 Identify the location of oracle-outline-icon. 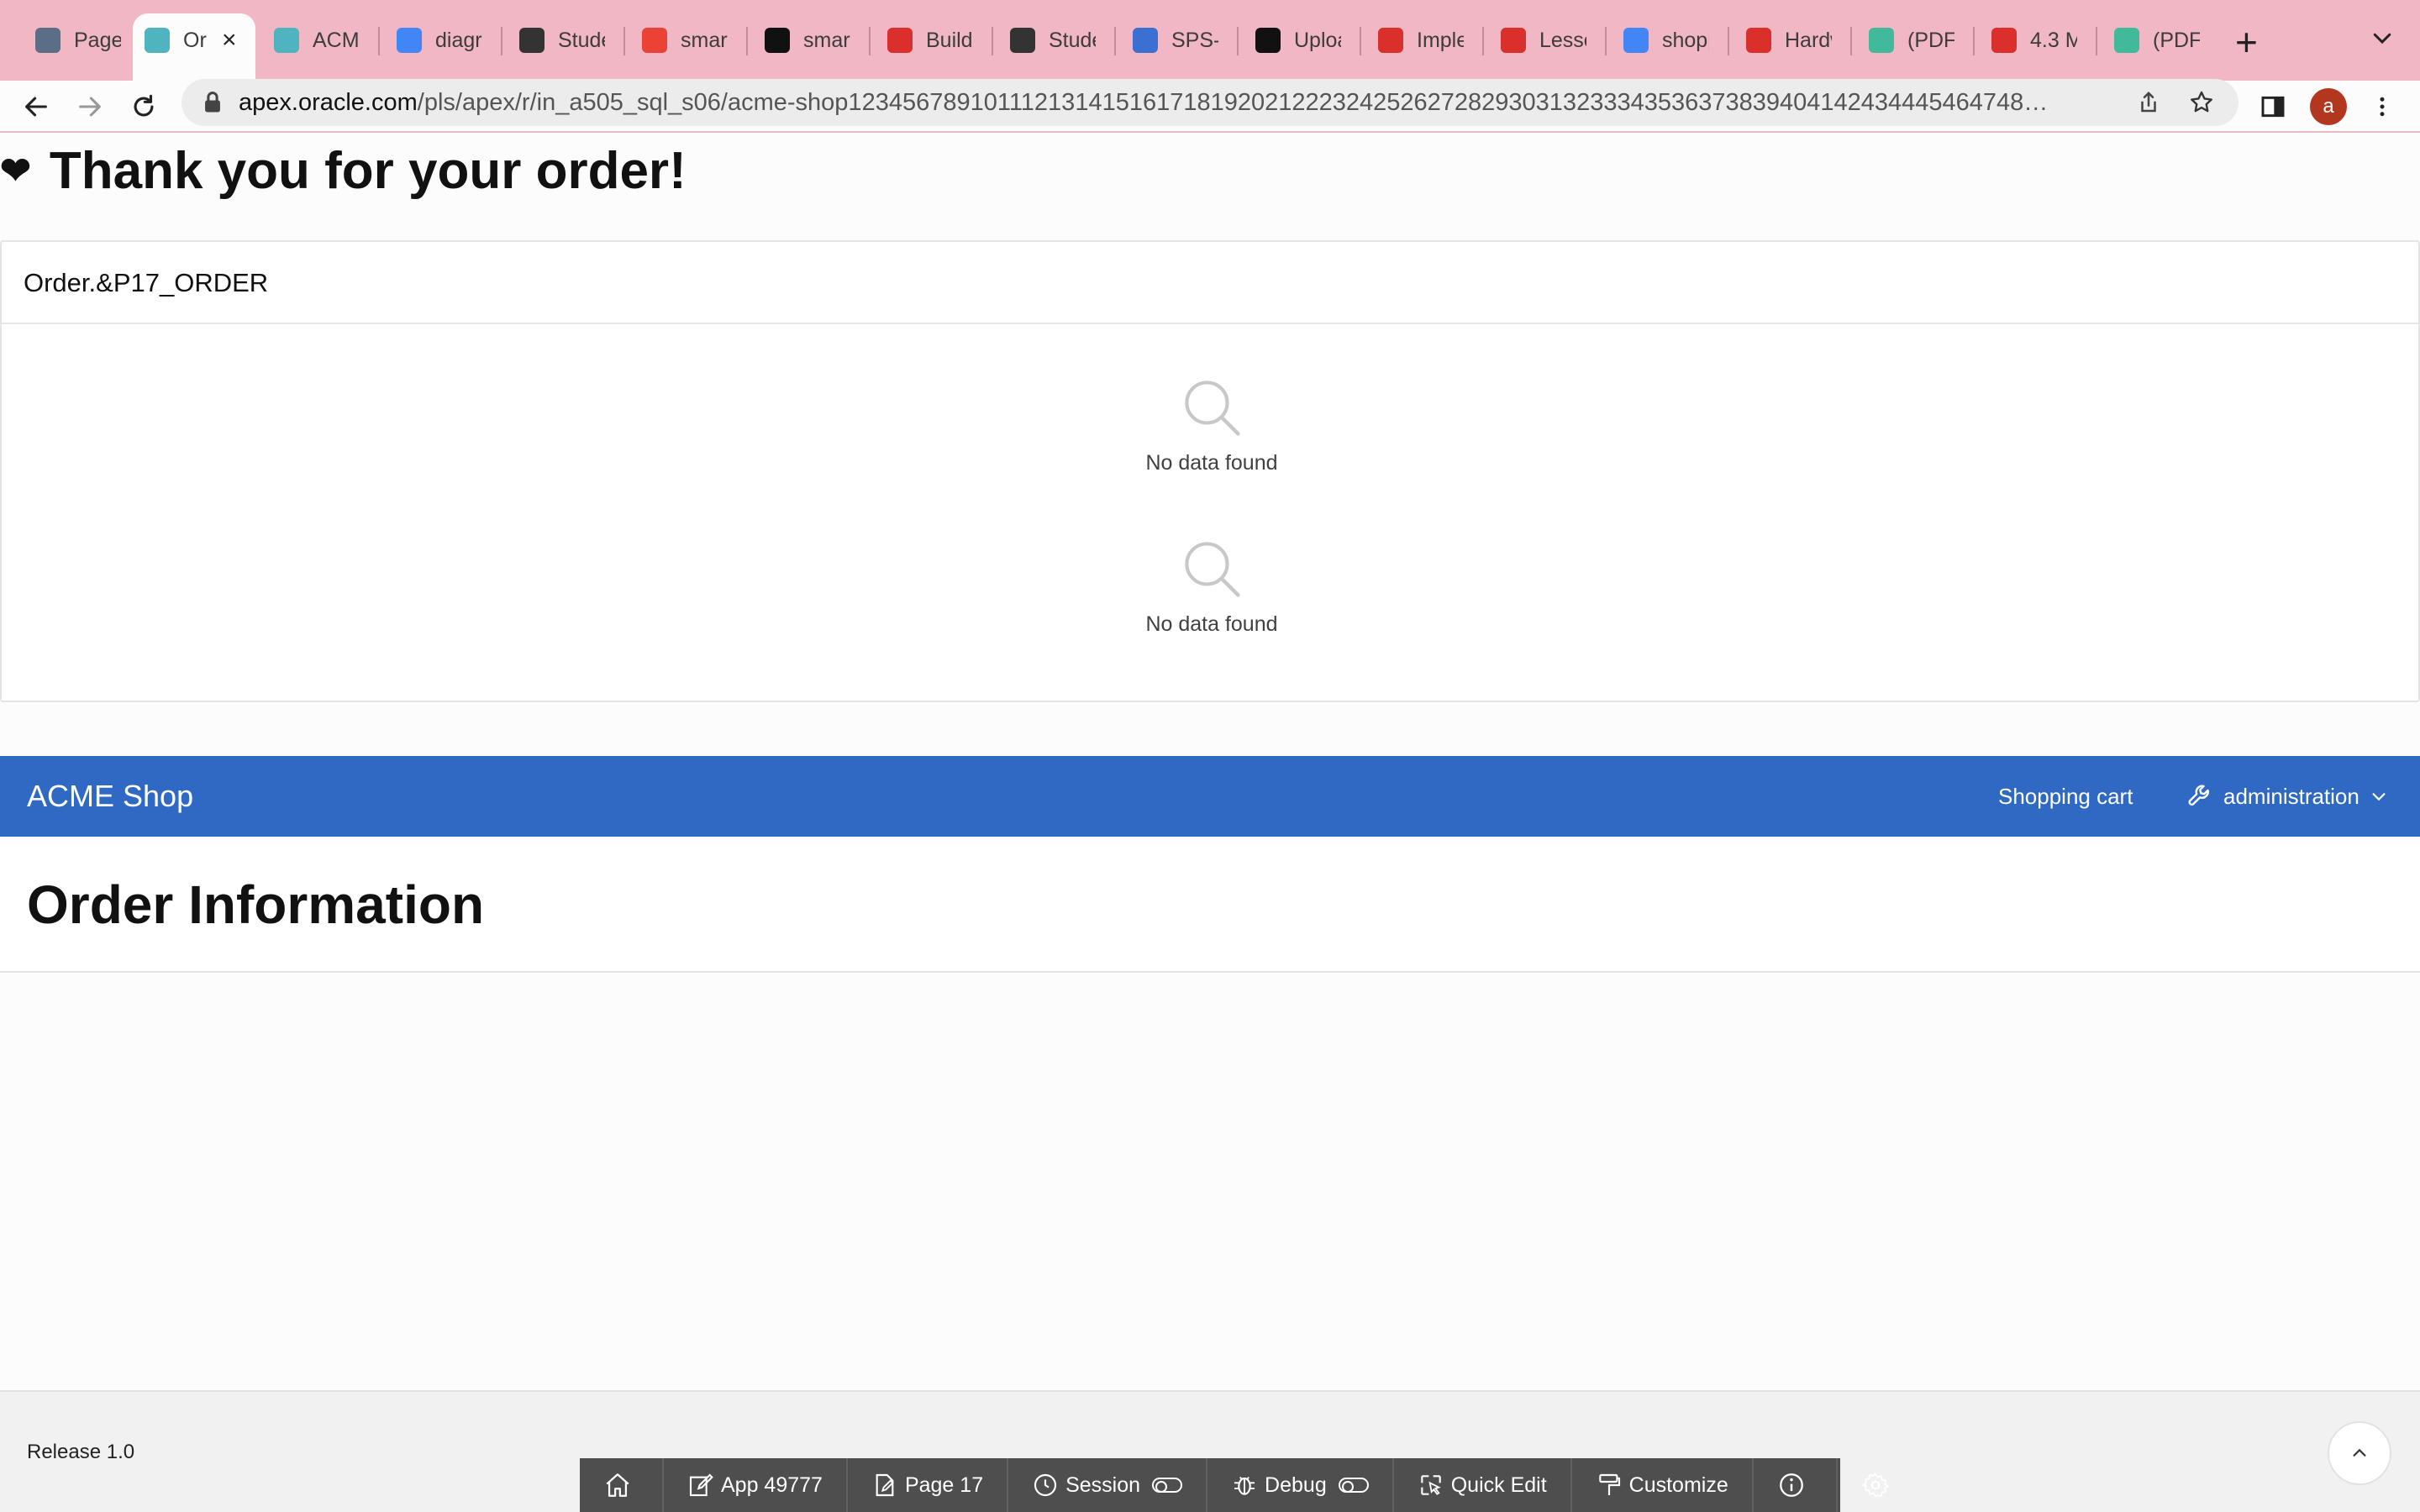
(1758, 40).